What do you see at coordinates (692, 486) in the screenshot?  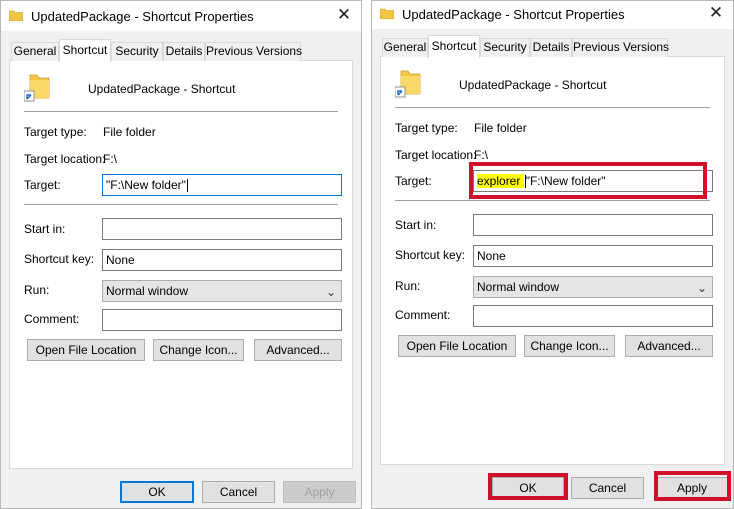 I see `annotation-apply-highlight` at bounding box center [692, 486].